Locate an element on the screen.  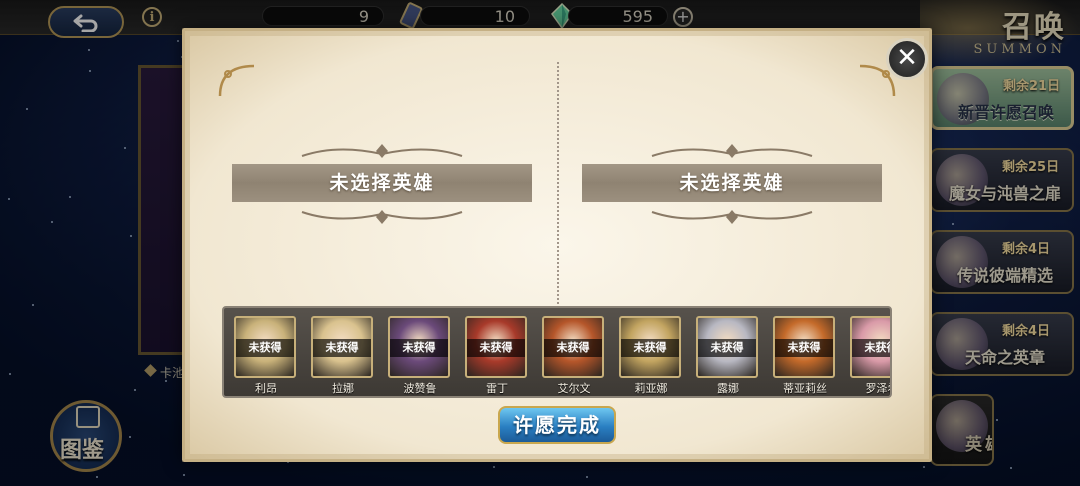
hero-name: 拉娜 is located at coordinates (343, 388).